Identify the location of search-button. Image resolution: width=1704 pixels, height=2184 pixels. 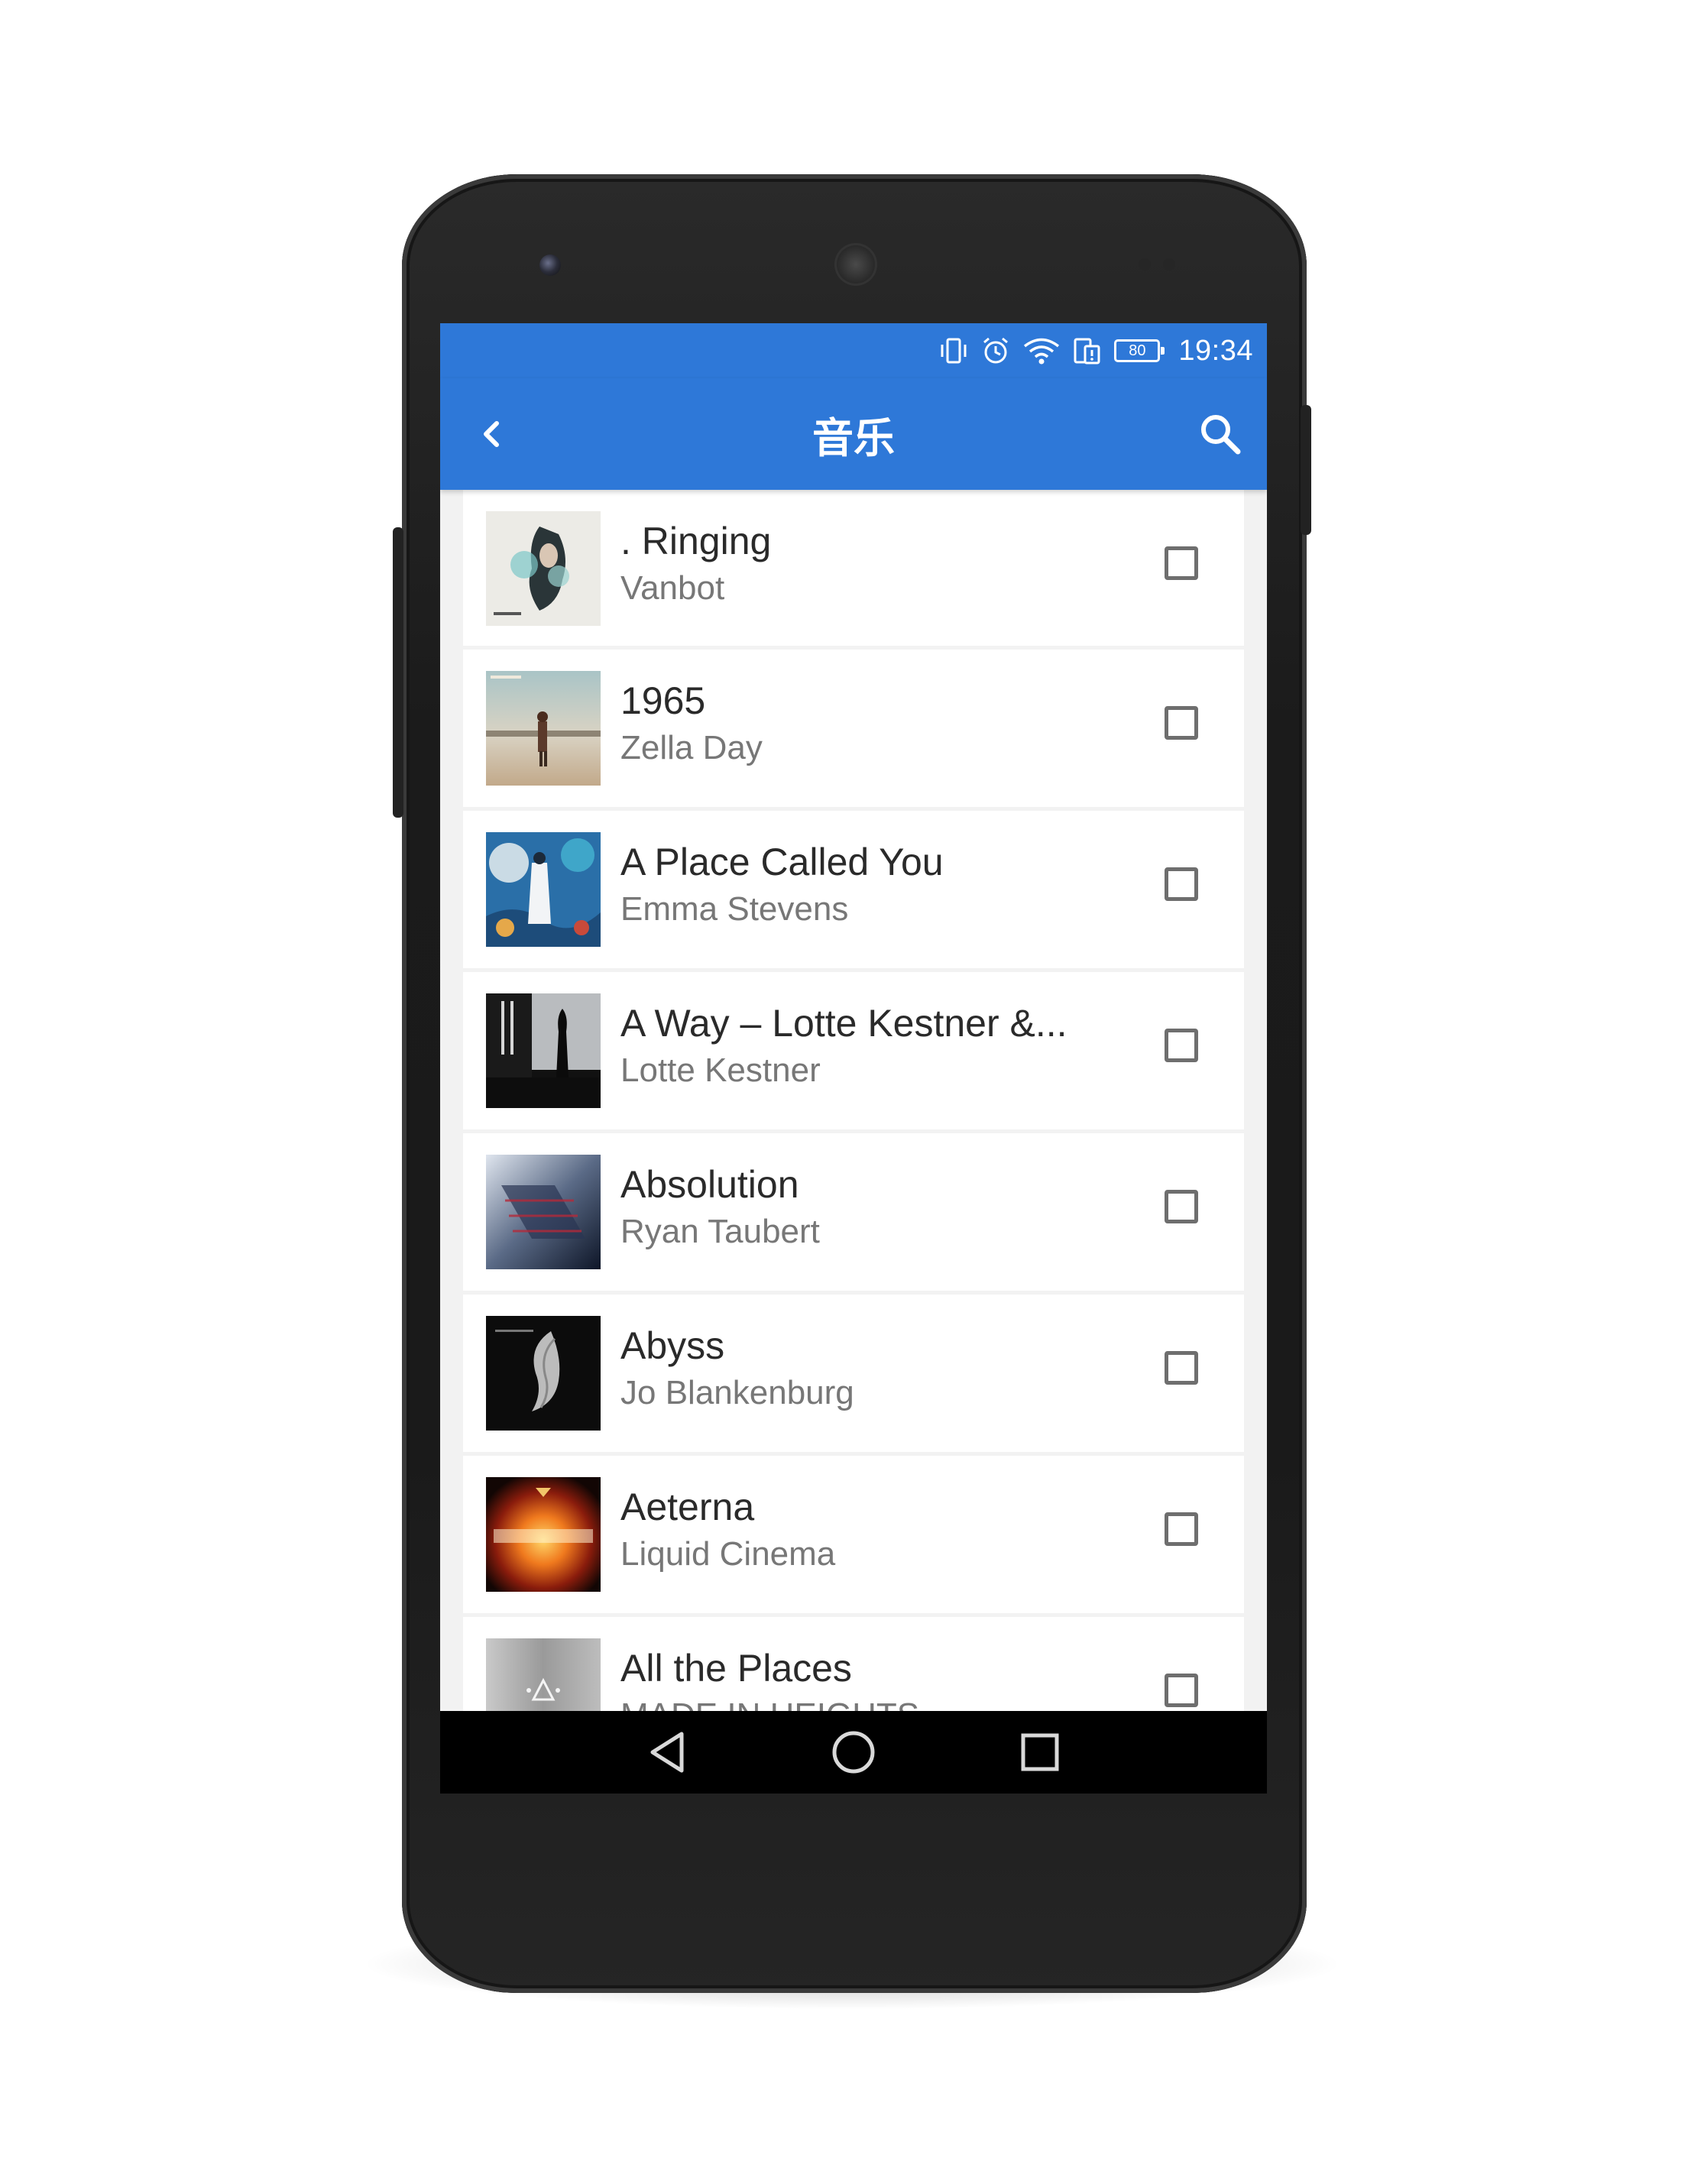
(1221, 434).